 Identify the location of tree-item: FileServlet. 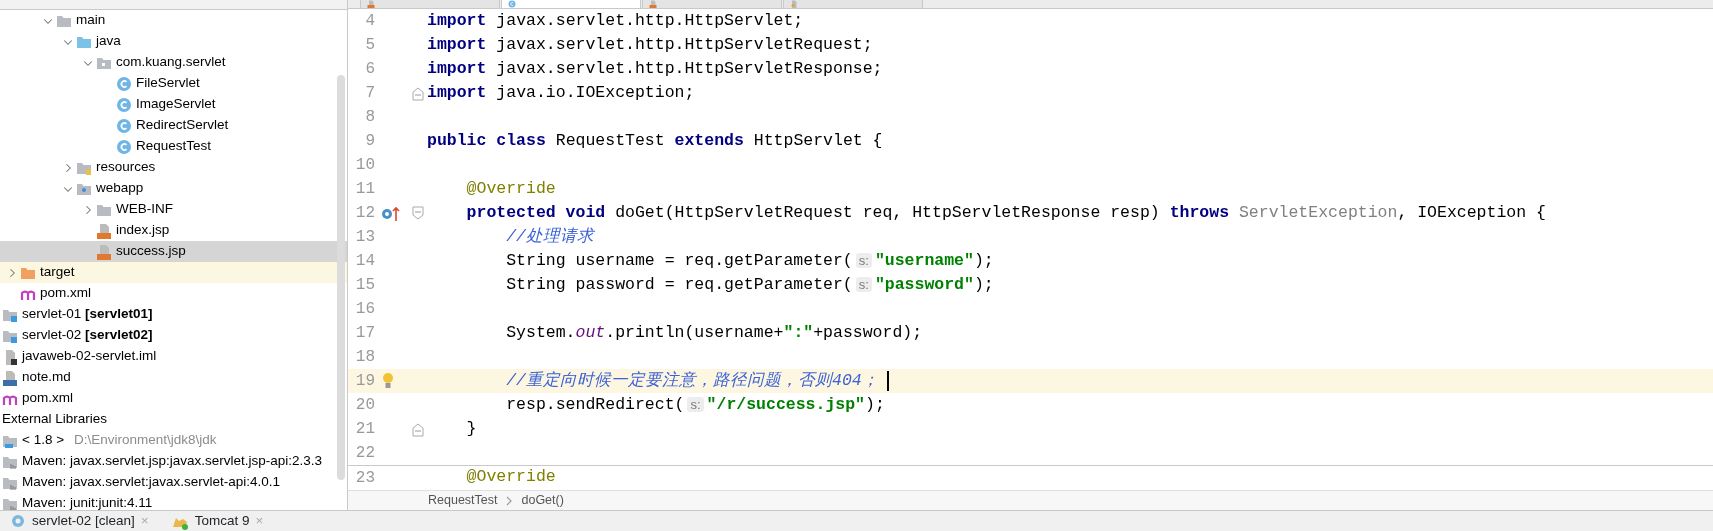
(173, 83).